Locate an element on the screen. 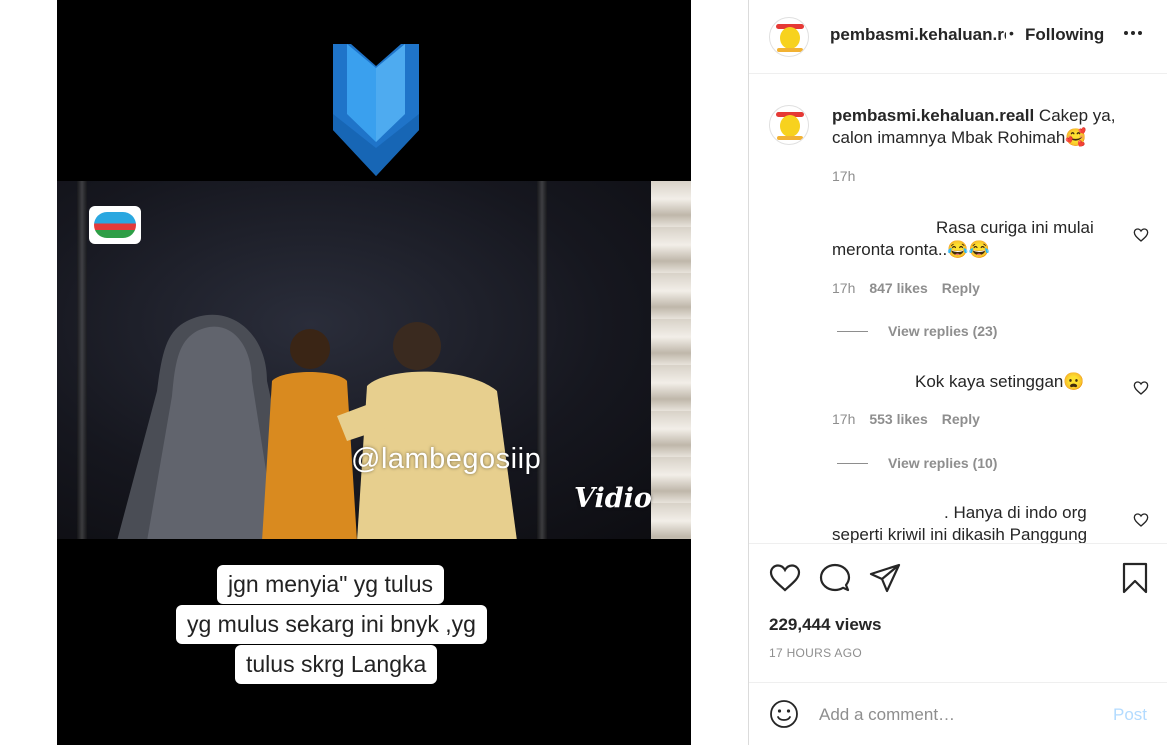 The width and height of the screenshot is (1167, 745). post-timestamp: 17 HOURS AGO is located at coordinates (815, 653).